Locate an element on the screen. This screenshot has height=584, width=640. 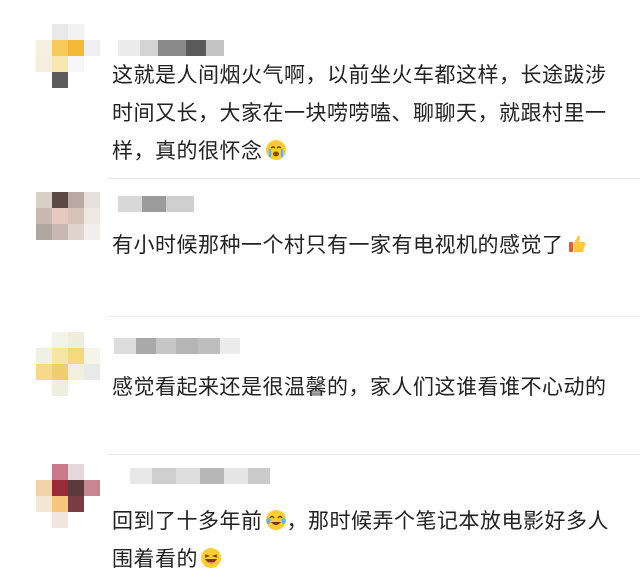
comment-text: 感觉看起来还是很温馨的，家人们这谁看谁不心动的 is located at coordinates (362, 387).